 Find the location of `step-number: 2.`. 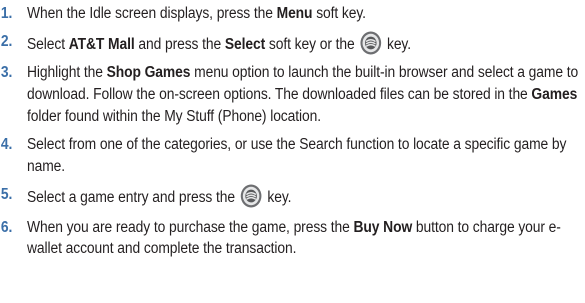

step-number: 2. is located at coordinates (6, 42).